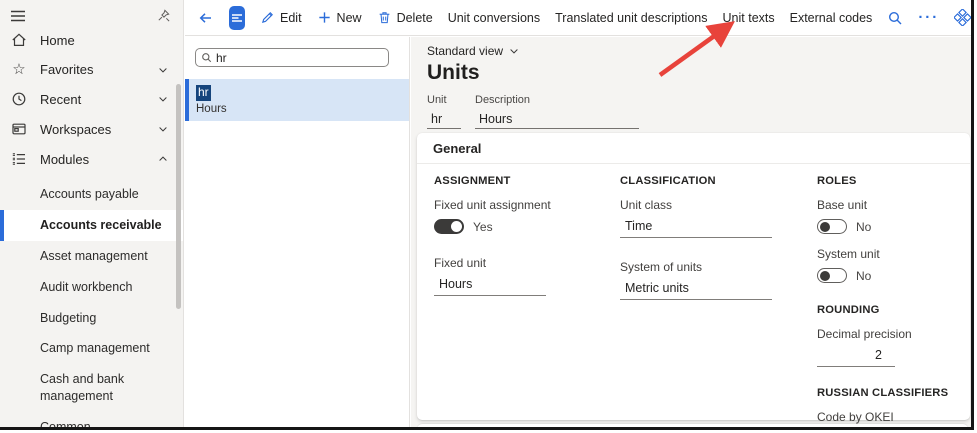 Image resolution: width=977 pixels, height=433 pixels. What do you see at coordinates (503, 100) in the screenshot?
I see `description-field-label: Description` at bounding box center [503, 100].